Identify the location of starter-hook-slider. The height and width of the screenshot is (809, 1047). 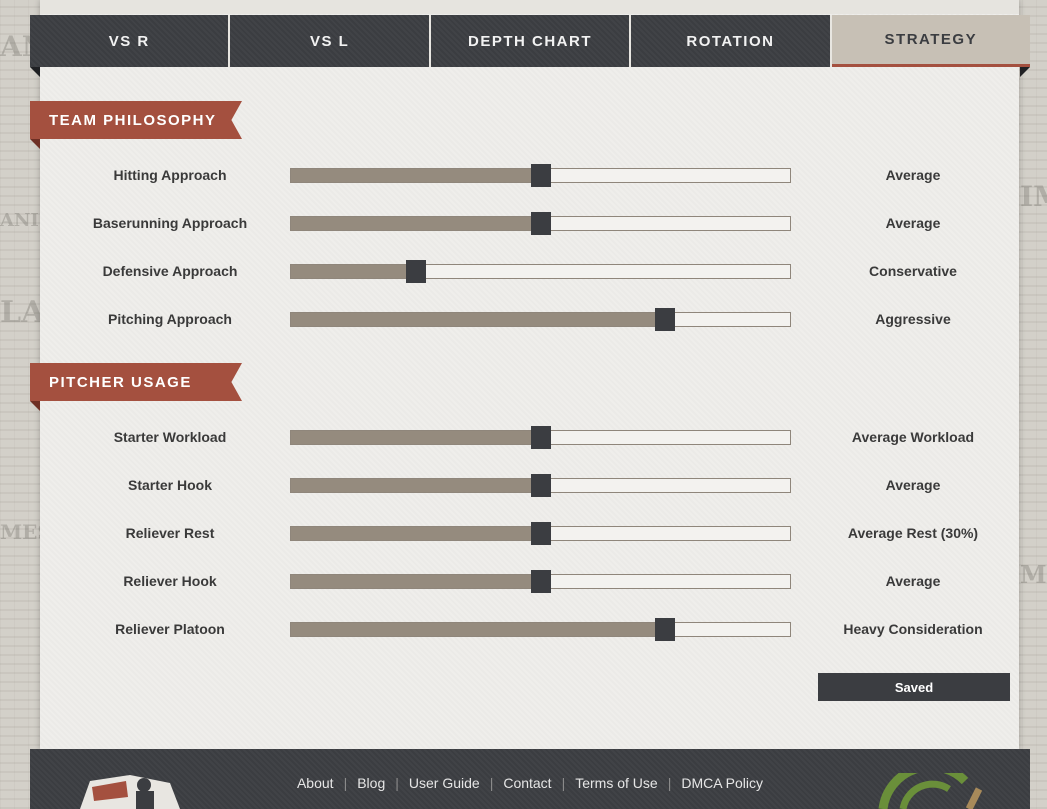
(540, 485).